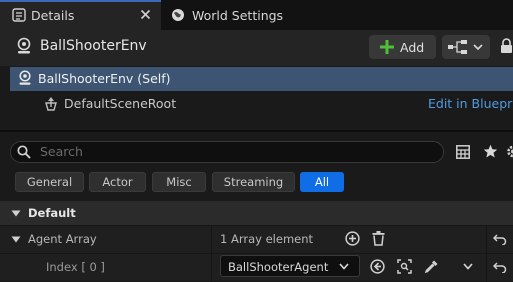  What do you see at coordinates (61, 151) in the screenshot?
I see `search-placeholder: Search` at bounding box center [61, 151].